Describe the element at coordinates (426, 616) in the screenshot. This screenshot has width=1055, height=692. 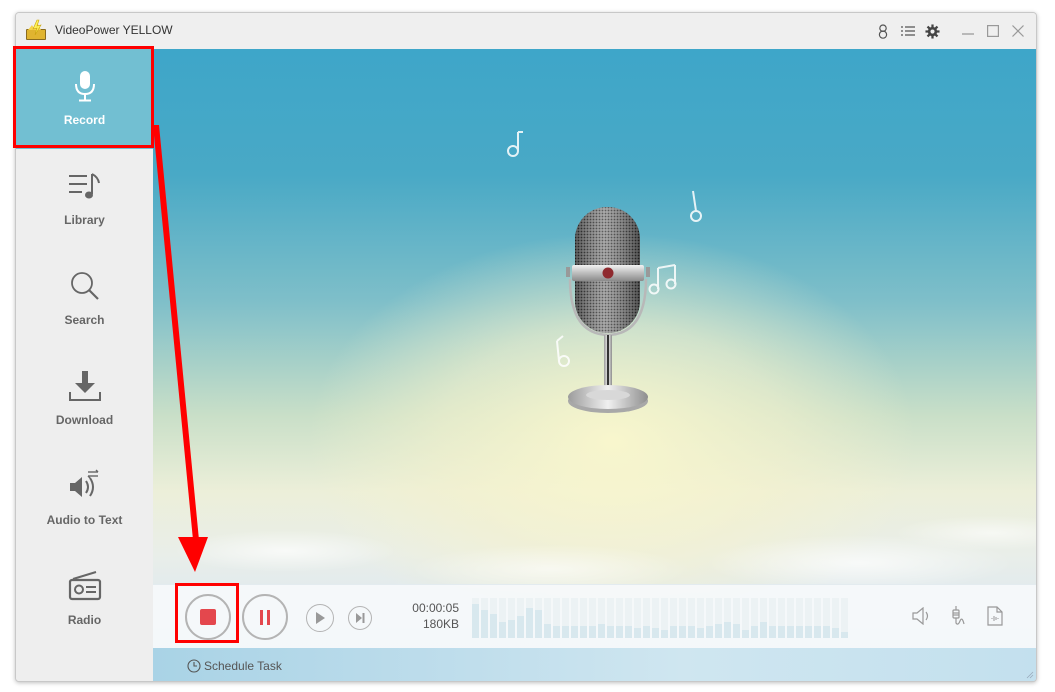
I see `recording-readout: 00:00:05 180KB` at that location.